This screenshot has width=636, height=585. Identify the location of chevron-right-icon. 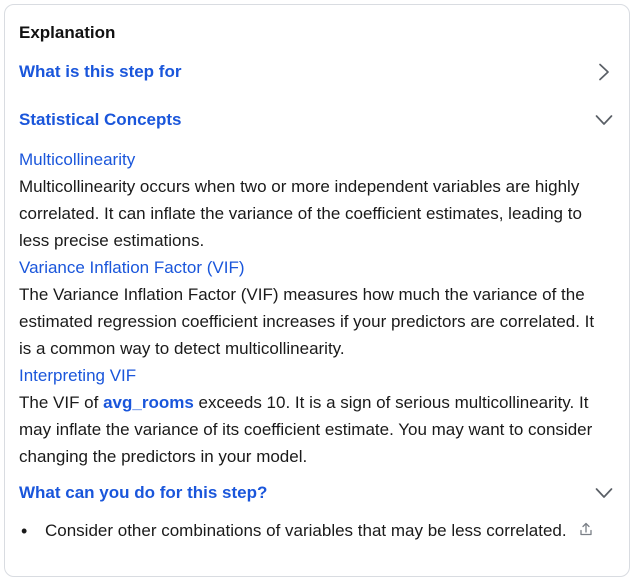
(604, 72).